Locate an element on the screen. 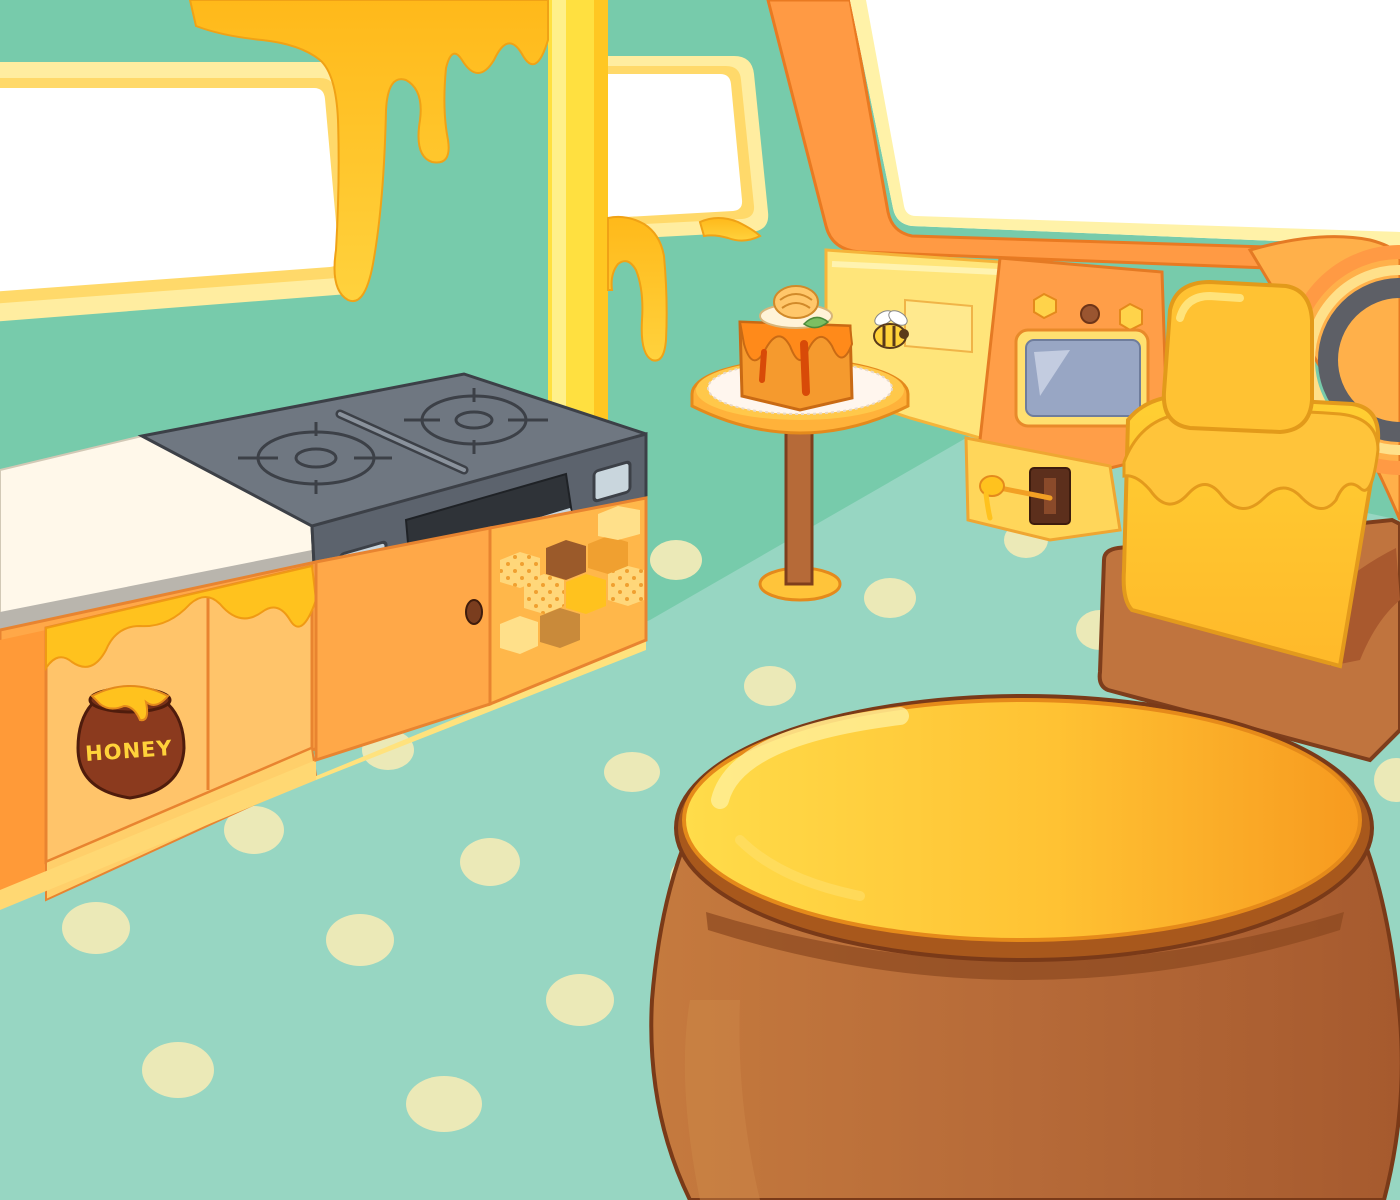 The height and width of the screenshot is (1200, 1400). cabinet-handle is located at coordinates (474, 612).